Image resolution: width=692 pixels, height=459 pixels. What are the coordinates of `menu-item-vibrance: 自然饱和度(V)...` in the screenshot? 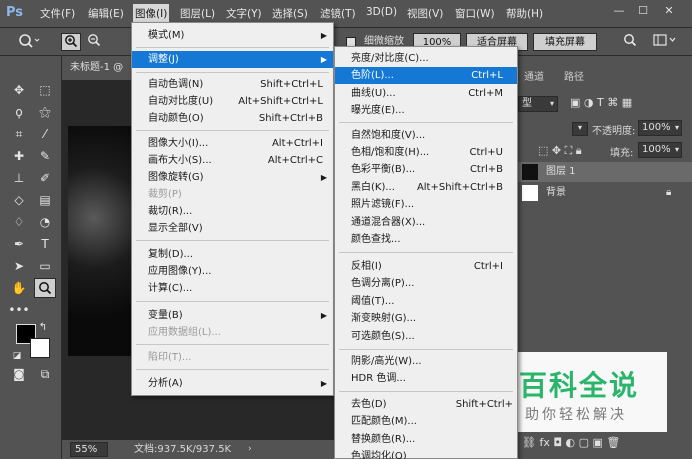 It's located at (426, 135).